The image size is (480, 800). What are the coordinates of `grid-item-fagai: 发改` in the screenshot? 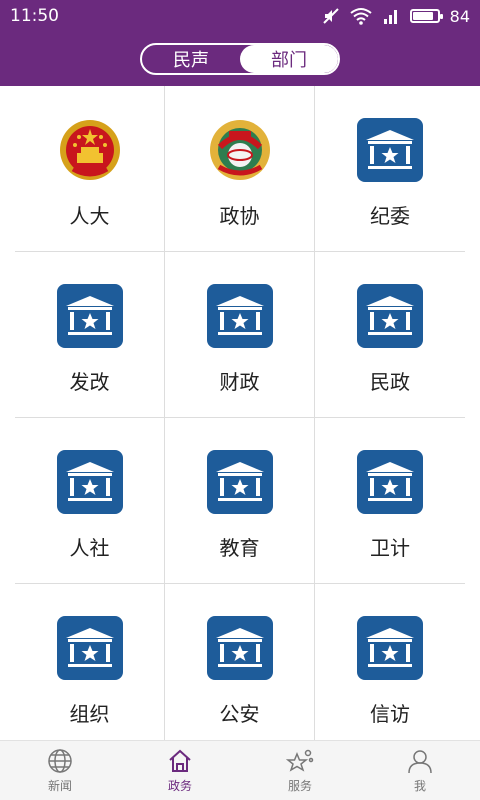 It's located at (90, 335).